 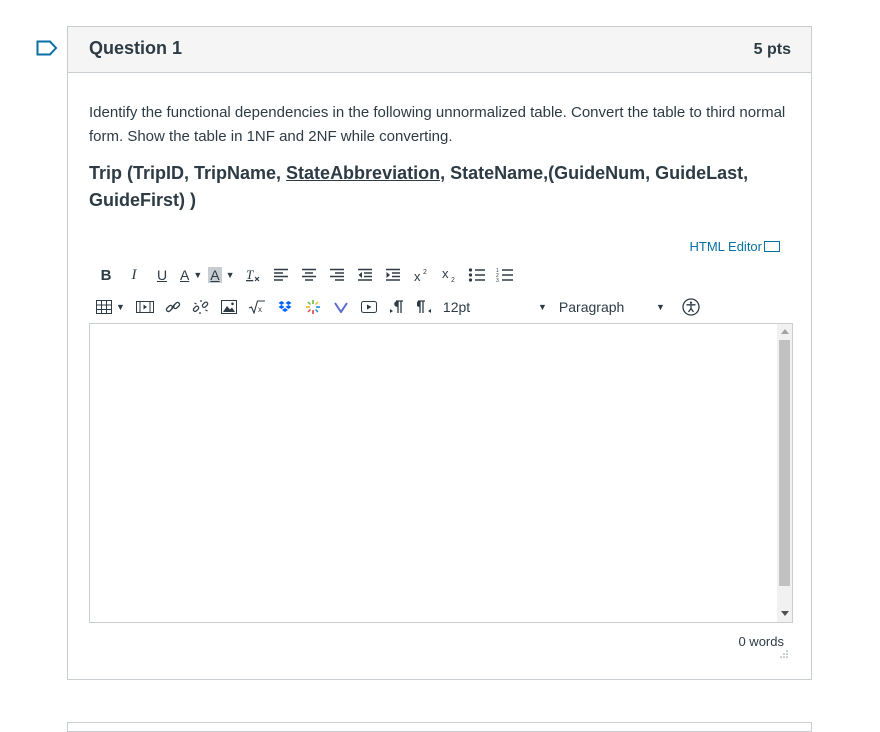 I want to click on paragraph-rtl-icon, so click(x=423, y=306).